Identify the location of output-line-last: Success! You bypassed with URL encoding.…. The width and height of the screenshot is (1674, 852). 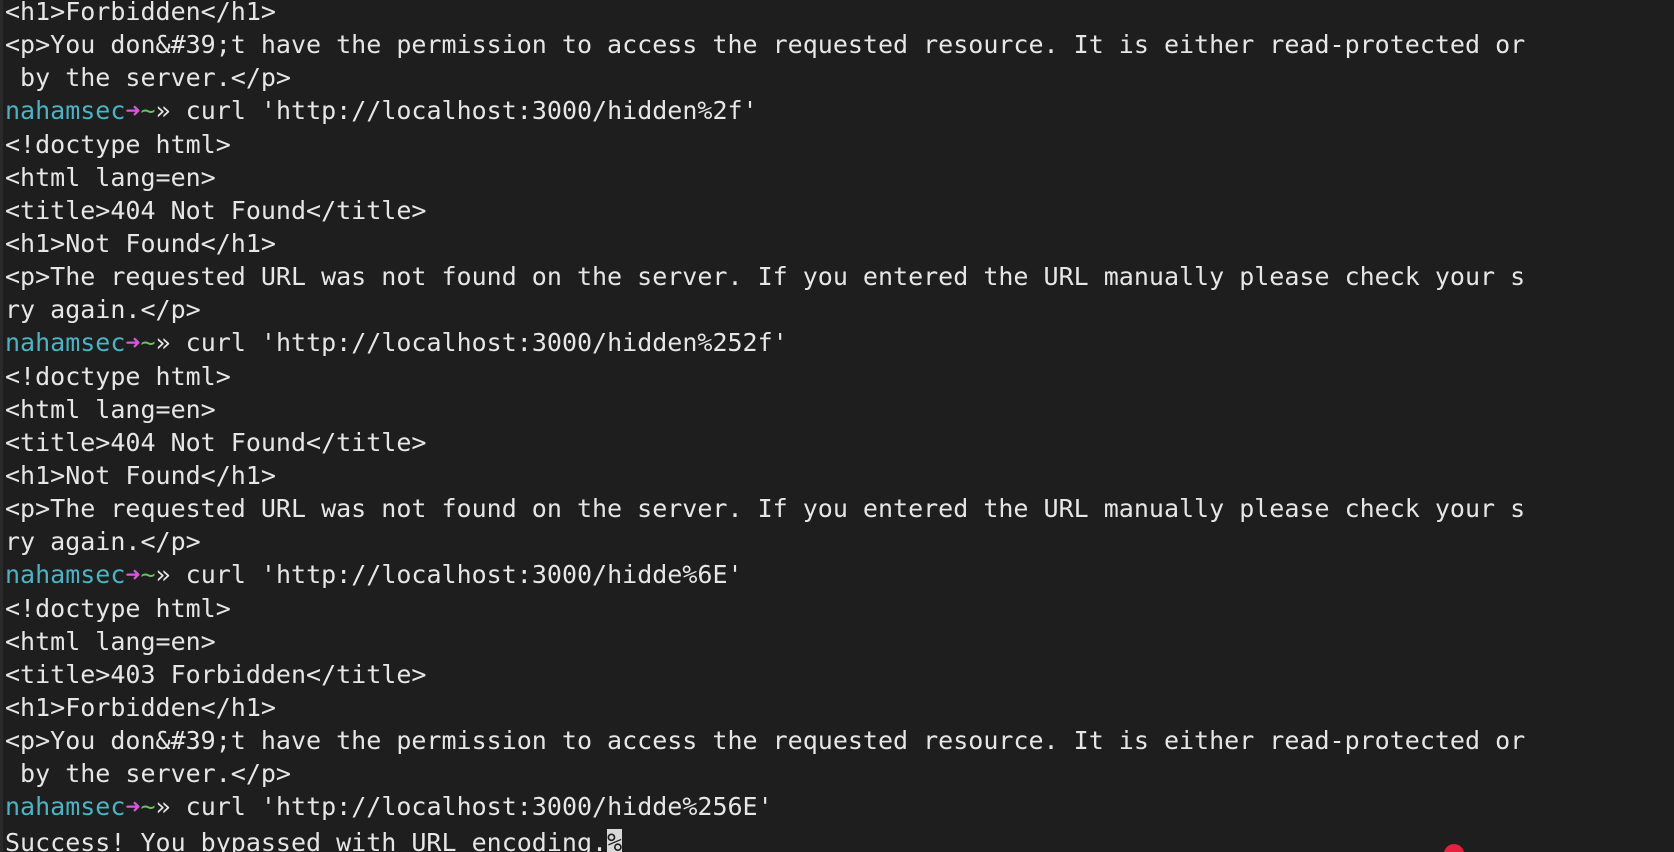
(839, 839).